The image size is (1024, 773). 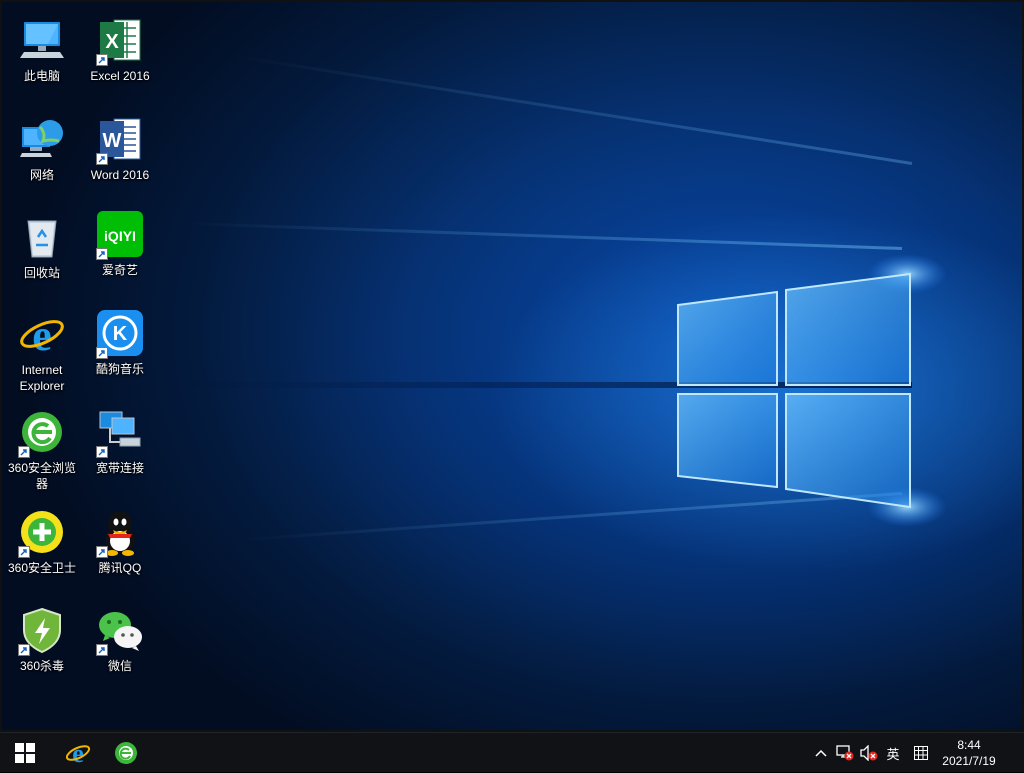 I want to click on desktop-icon-360-browser: 360安全浏览器, so click(x=42, y=450).